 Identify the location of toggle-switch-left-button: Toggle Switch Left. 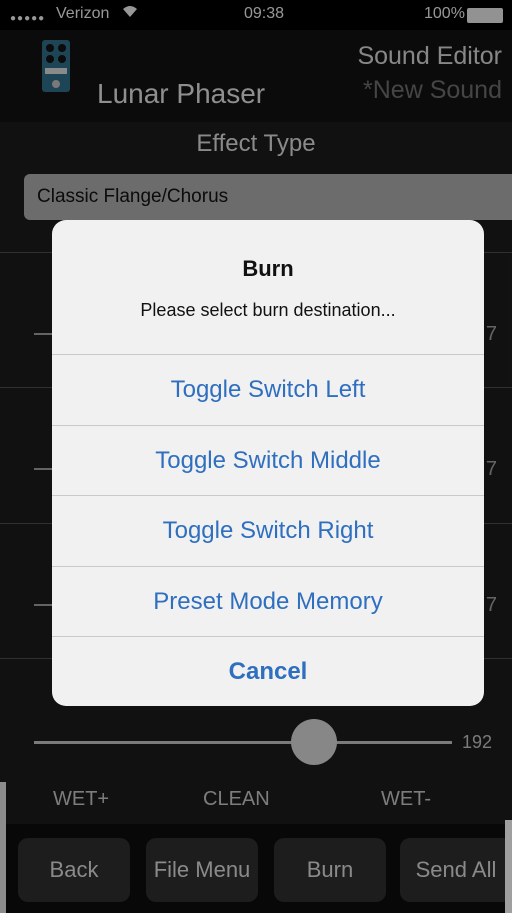
(268, 389).